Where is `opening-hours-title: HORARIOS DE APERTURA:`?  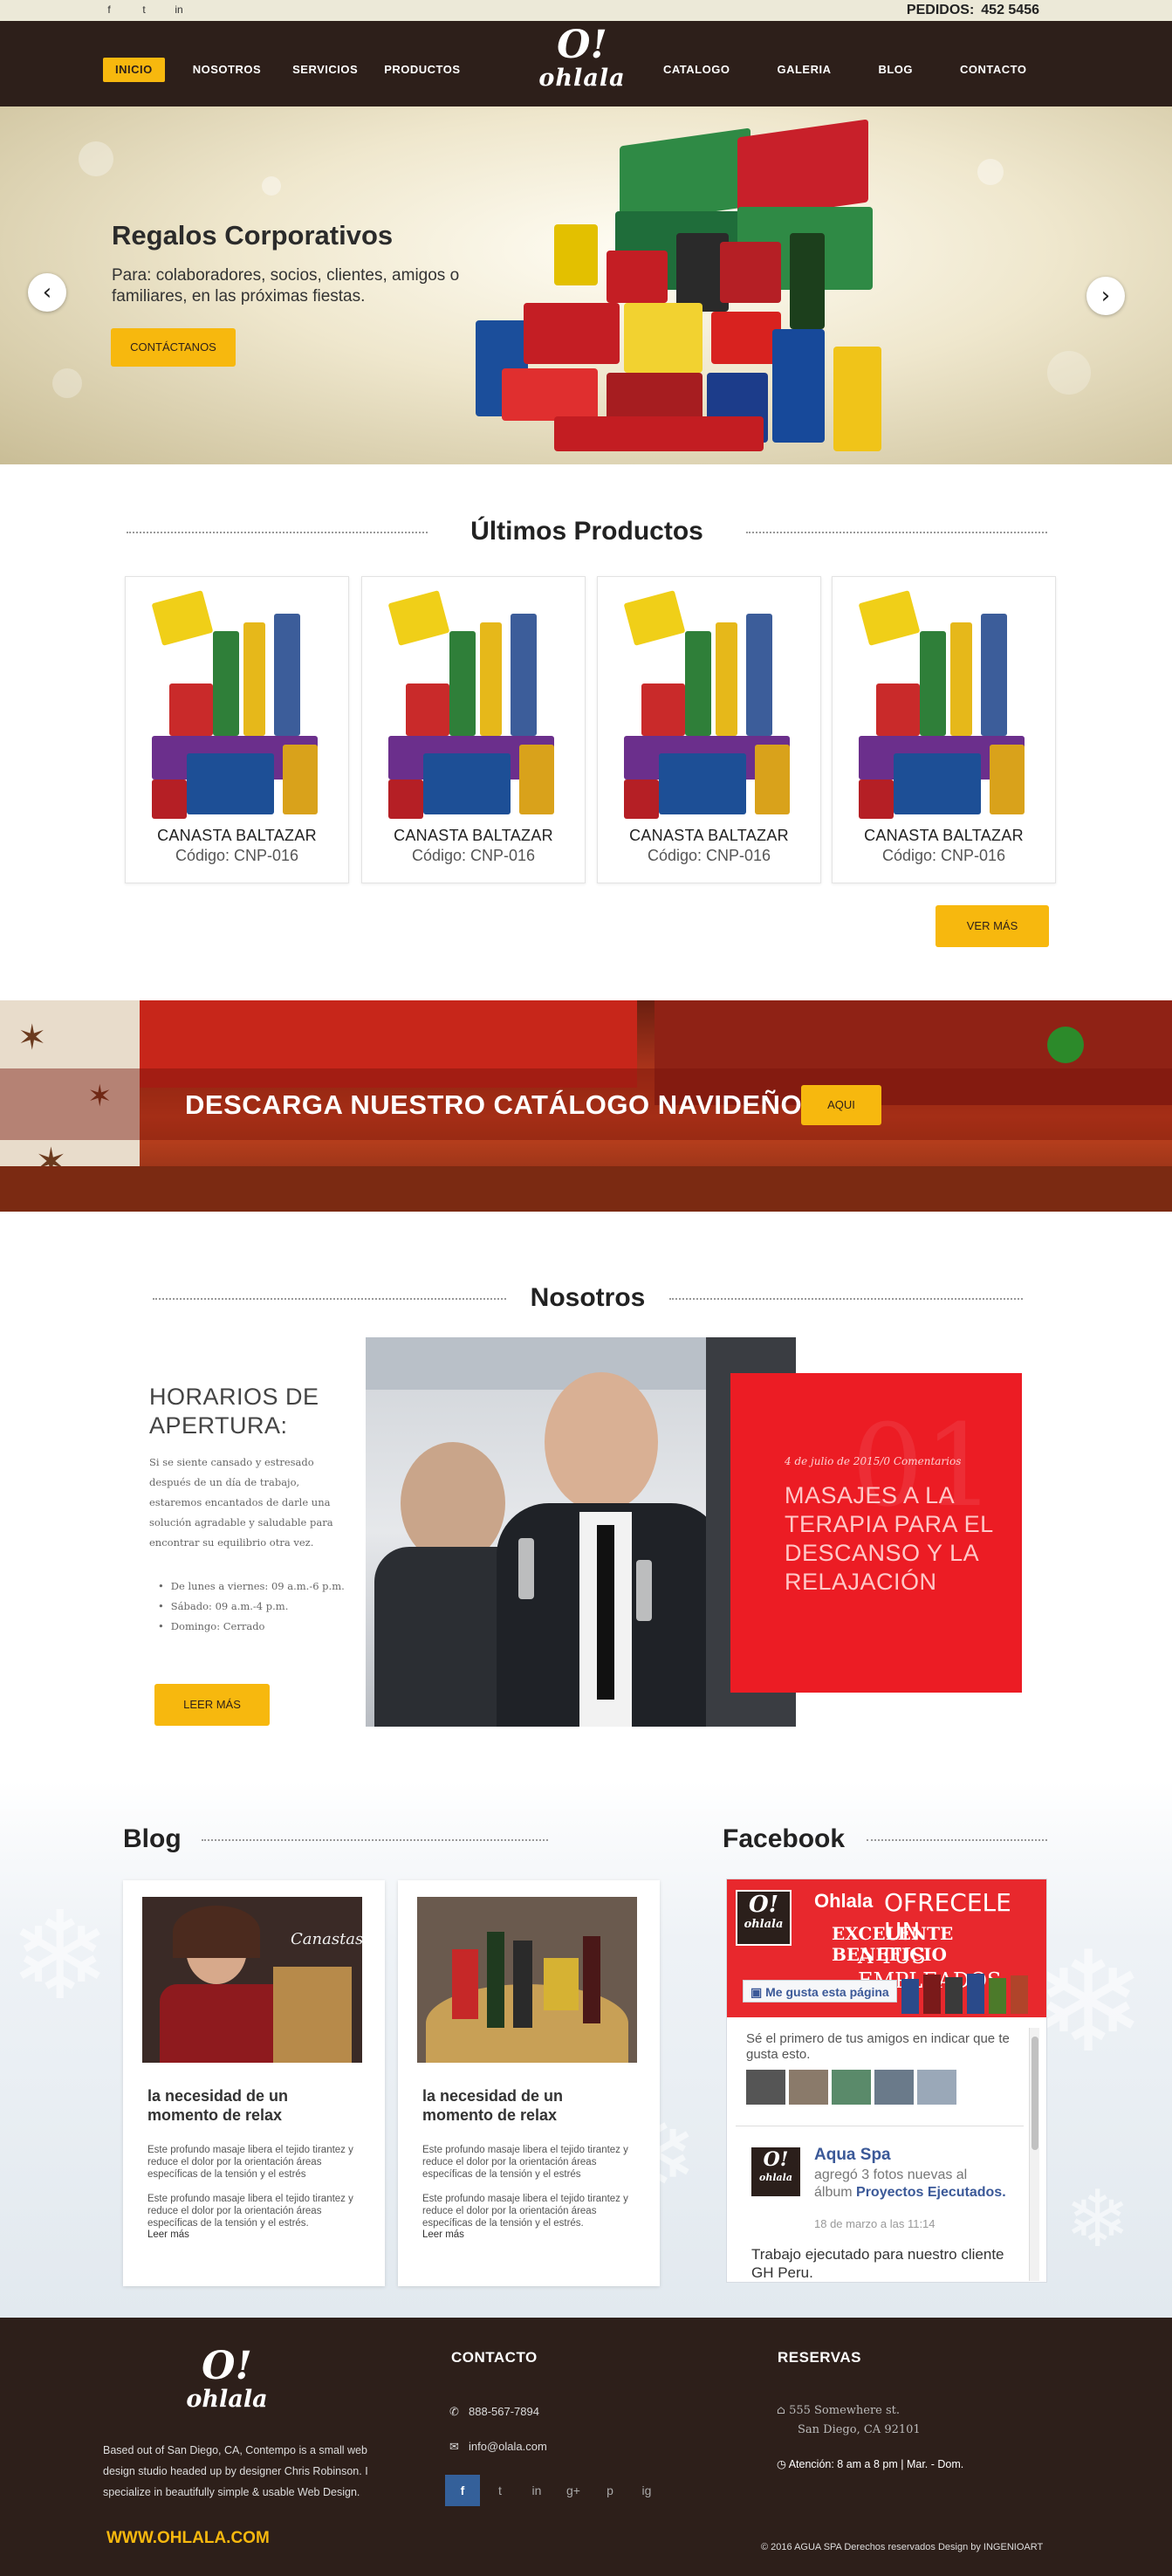
opening-hours-title: HORARIOS DE APERTURA: is located at coordinates (234, 1411).